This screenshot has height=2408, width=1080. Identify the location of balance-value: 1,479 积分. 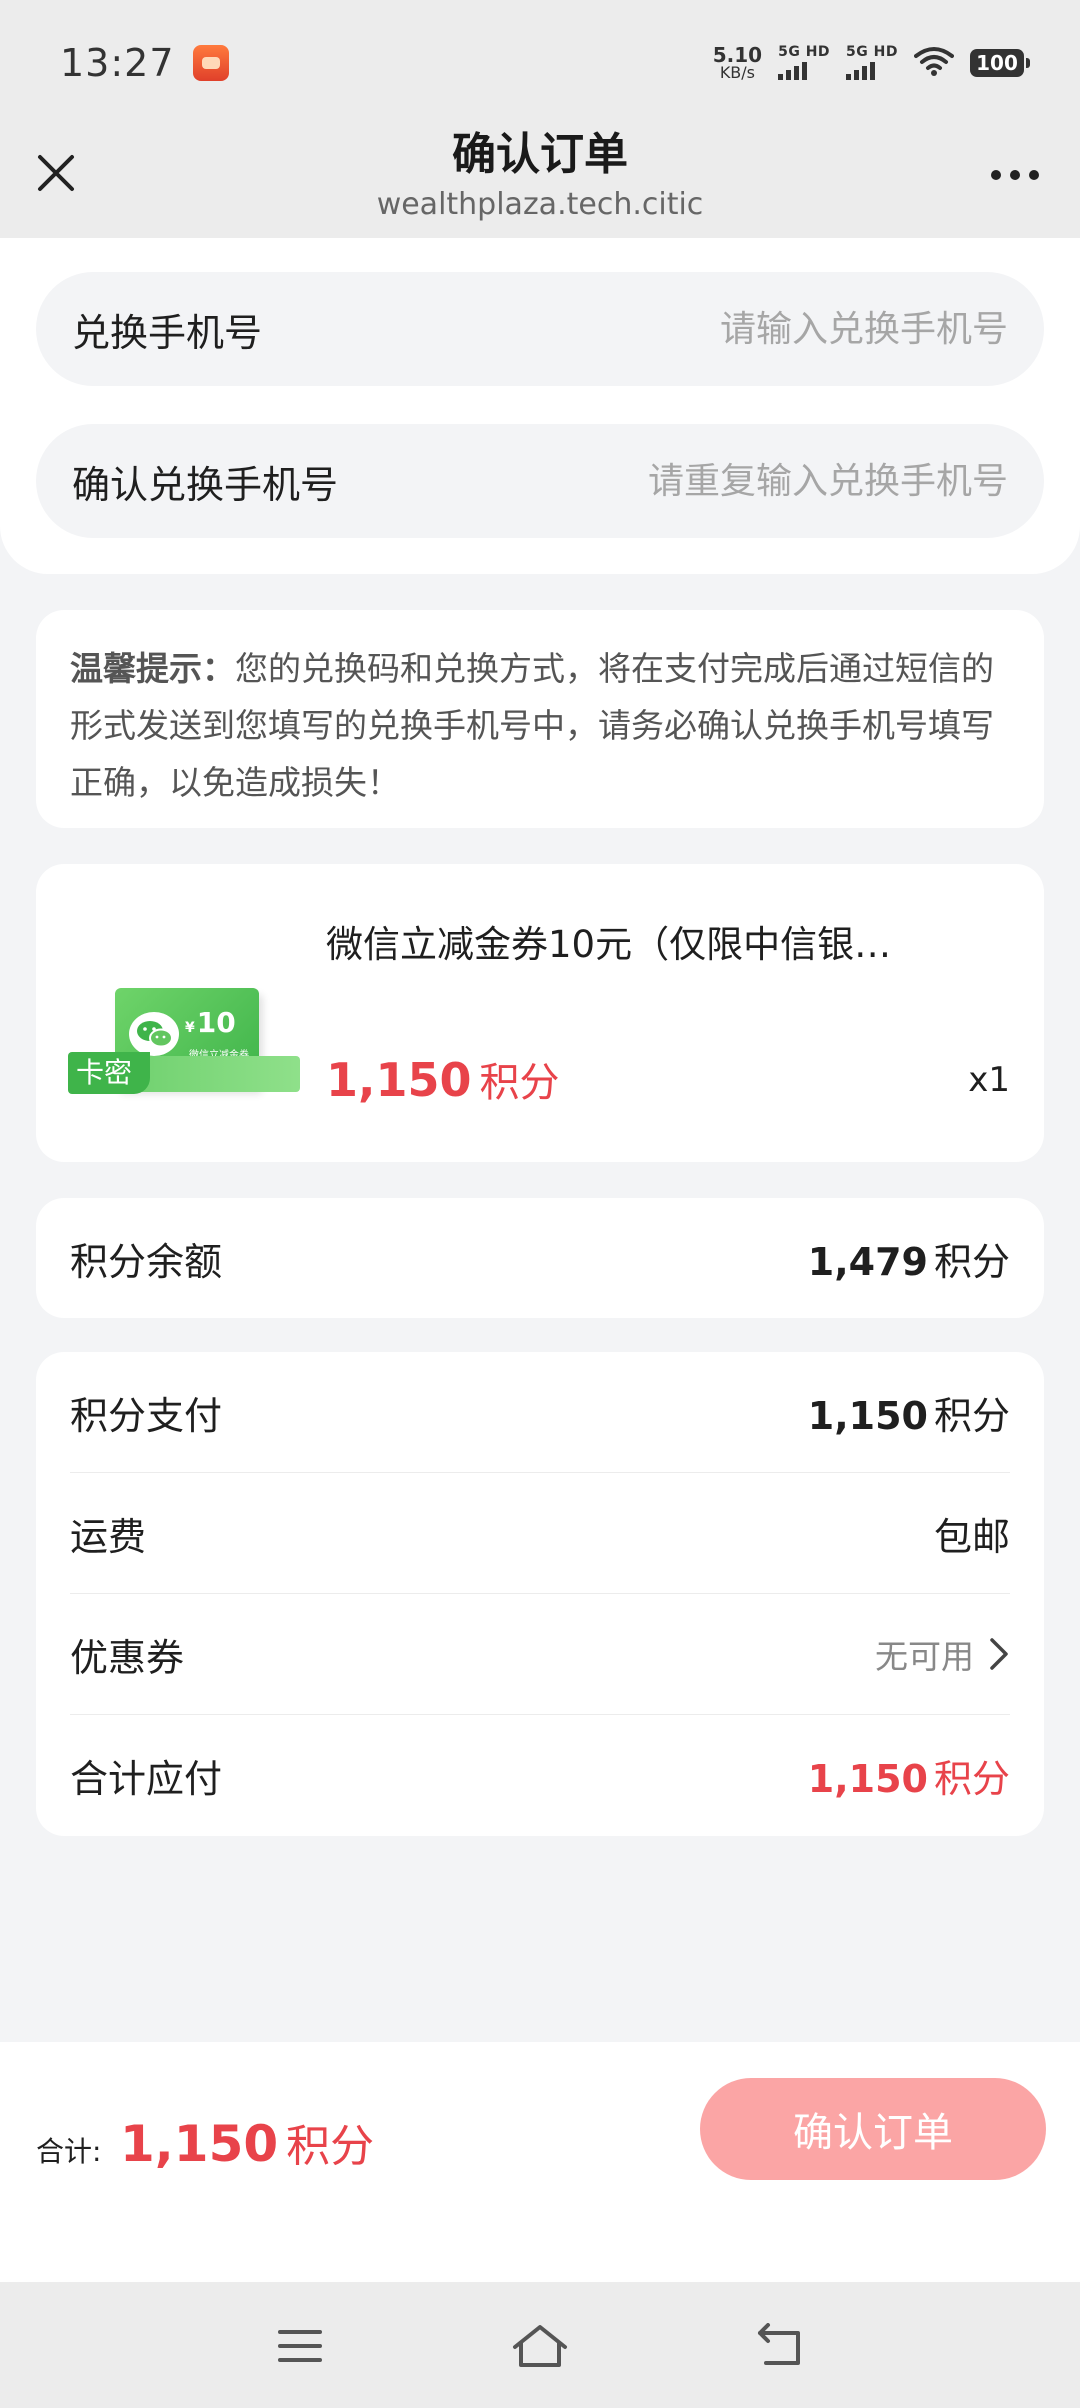
(909, 1258).